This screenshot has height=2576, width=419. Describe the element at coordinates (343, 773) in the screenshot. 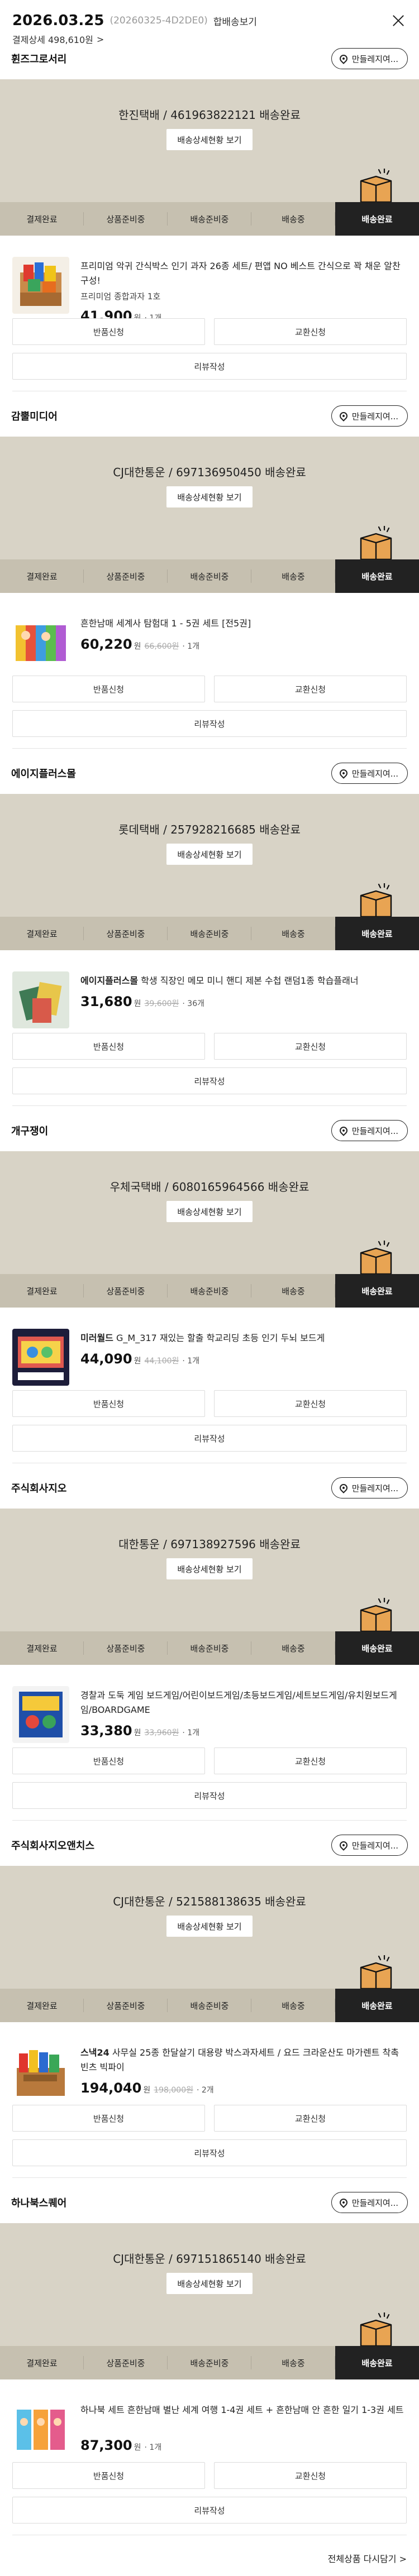

I see `location-pin-icon` at that location.